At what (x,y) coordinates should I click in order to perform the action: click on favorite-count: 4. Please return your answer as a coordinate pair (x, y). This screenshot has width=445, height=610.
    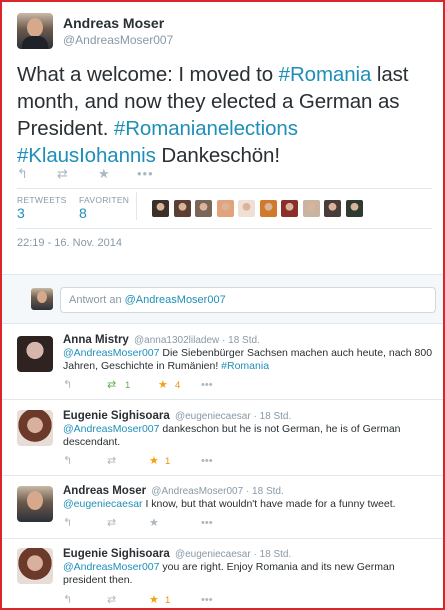
    Looking at the image, I should click on (178, 385).